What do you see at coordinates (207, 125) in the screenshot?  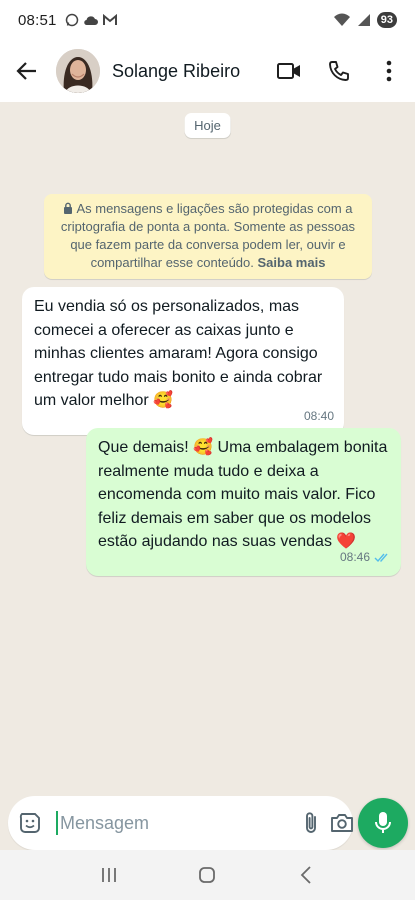 I see `date-separator: Hoje` at bounding box center [207, 125].